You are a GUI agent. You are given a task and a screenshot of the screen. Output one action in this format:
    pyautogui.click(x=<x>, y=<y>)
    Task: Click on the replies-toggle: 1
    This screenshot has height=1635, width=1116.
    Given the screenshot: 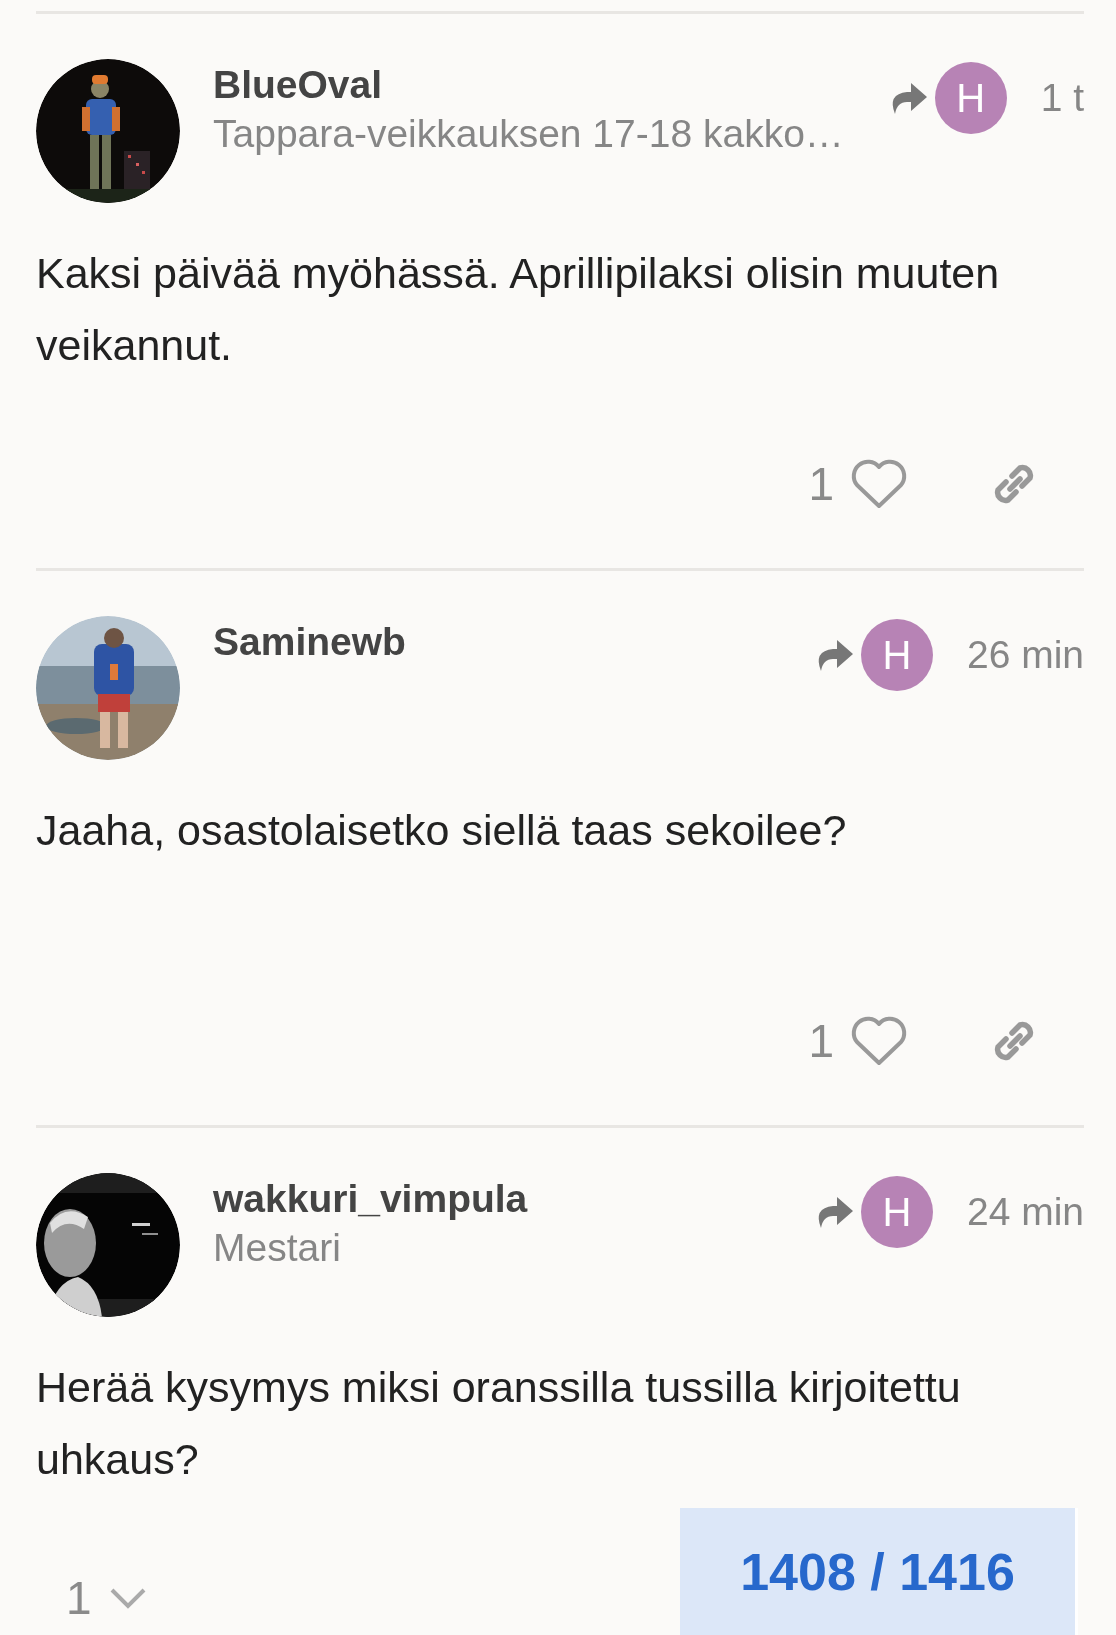 What is the action you would take?
    pyautogui.click(x=95, y=1598)
    